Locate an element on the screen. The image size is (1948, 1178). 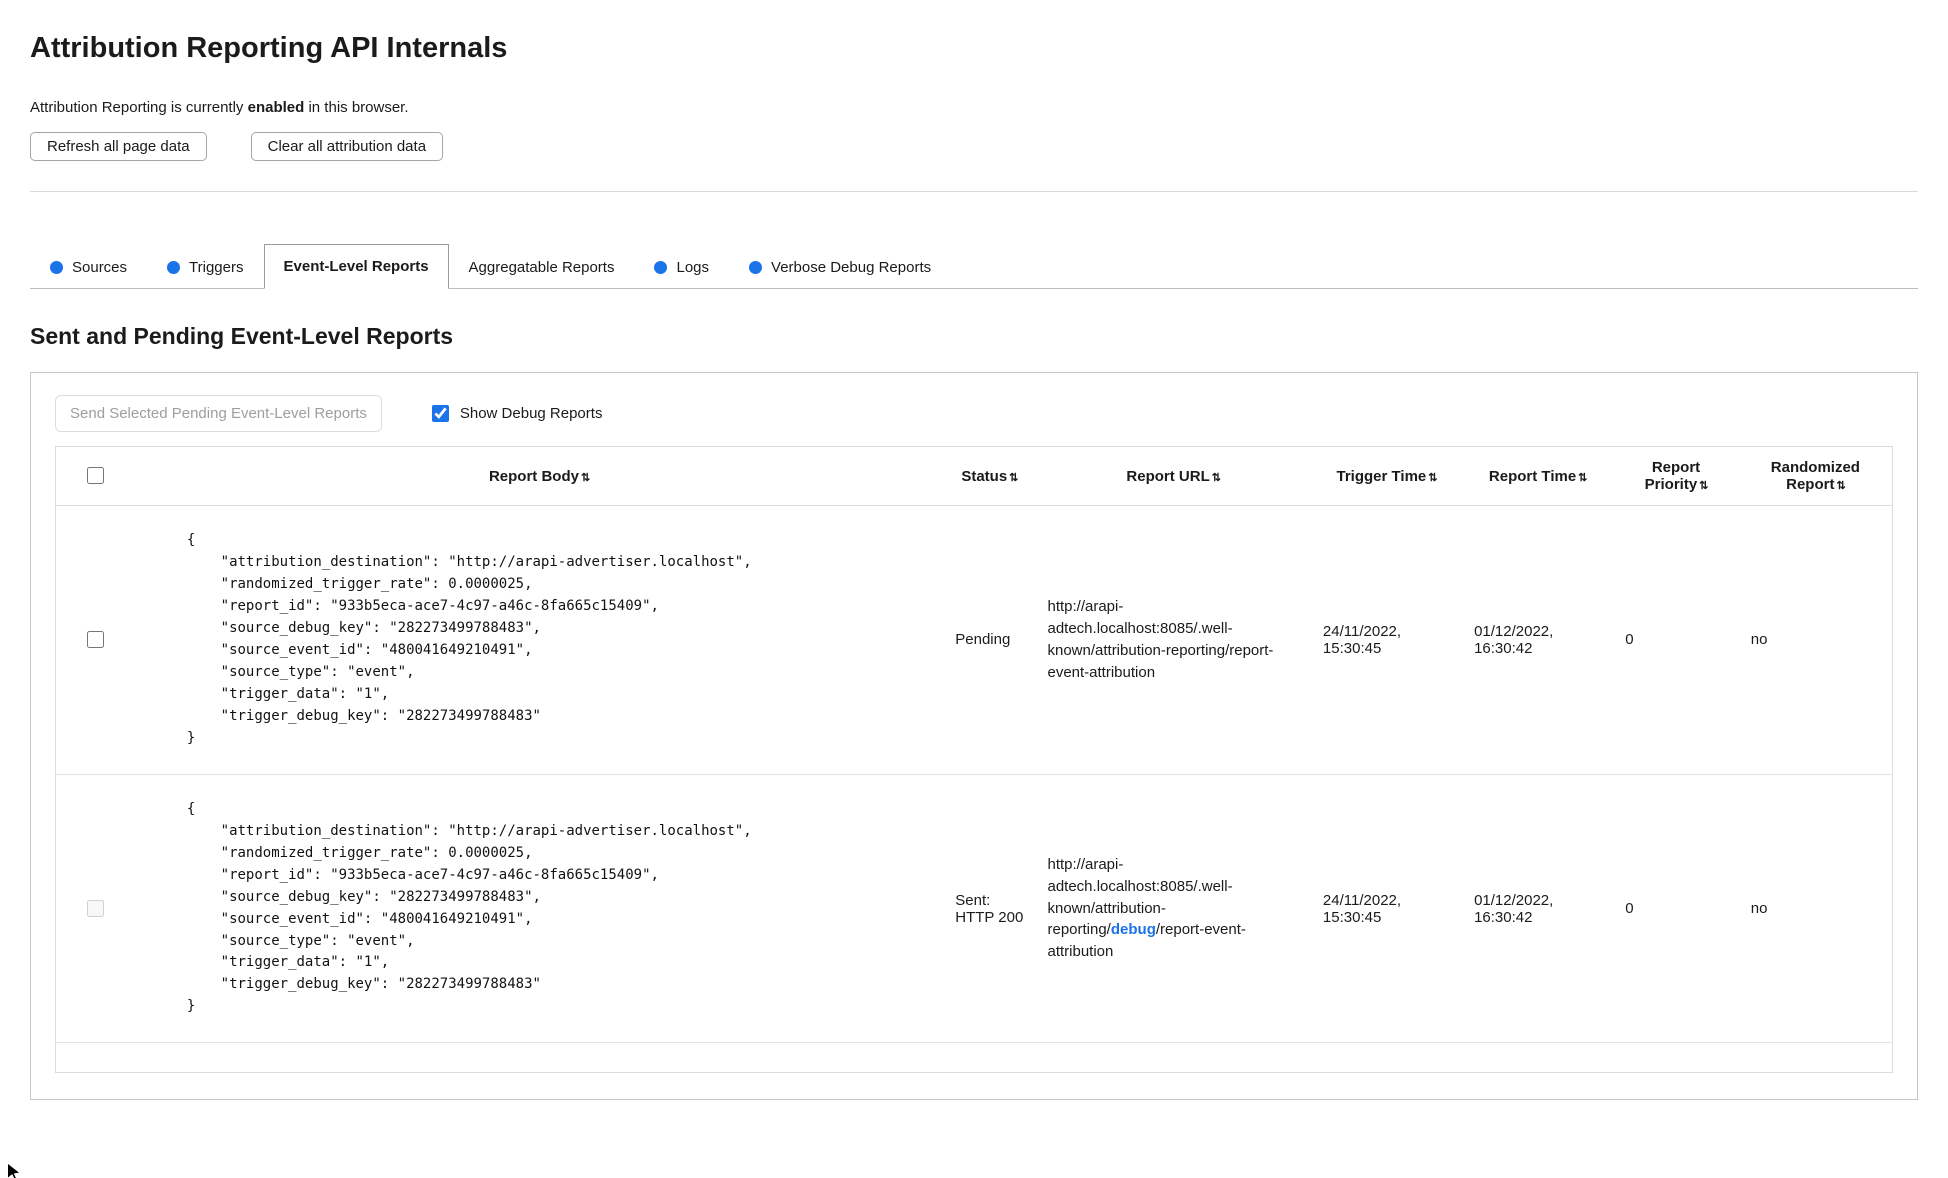
mouse-cursor-icon is located at coordinates (13, 1171).